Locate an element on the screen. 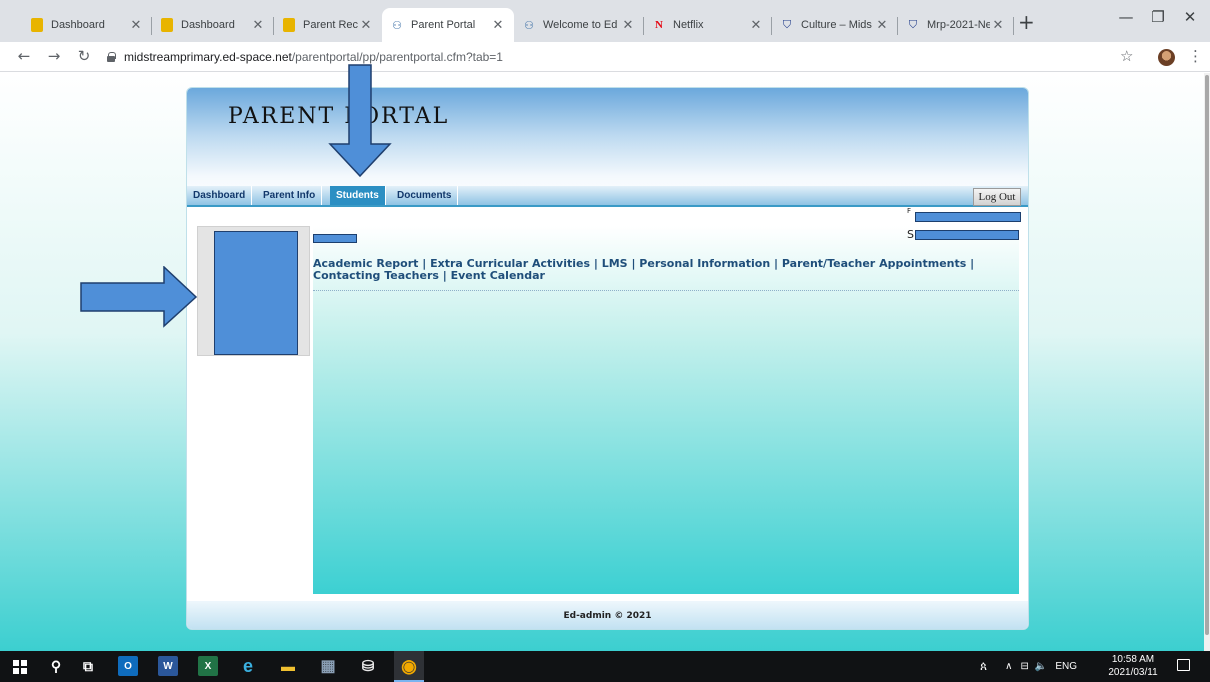 The image size is (1210, 682). scrollbar-thumb is located at coordinates (1207, 355).